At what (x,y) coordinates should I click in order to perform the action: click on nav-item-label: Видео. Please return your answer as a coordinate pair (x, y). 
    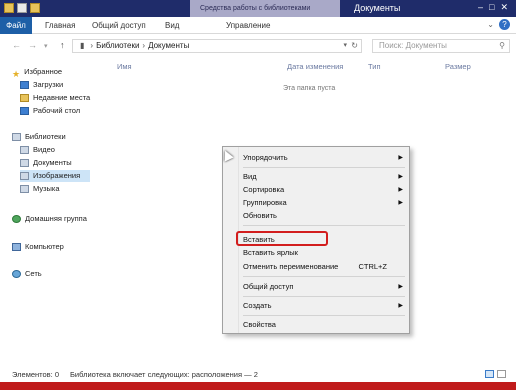
    Looking at the image, I should click on (44, 149).